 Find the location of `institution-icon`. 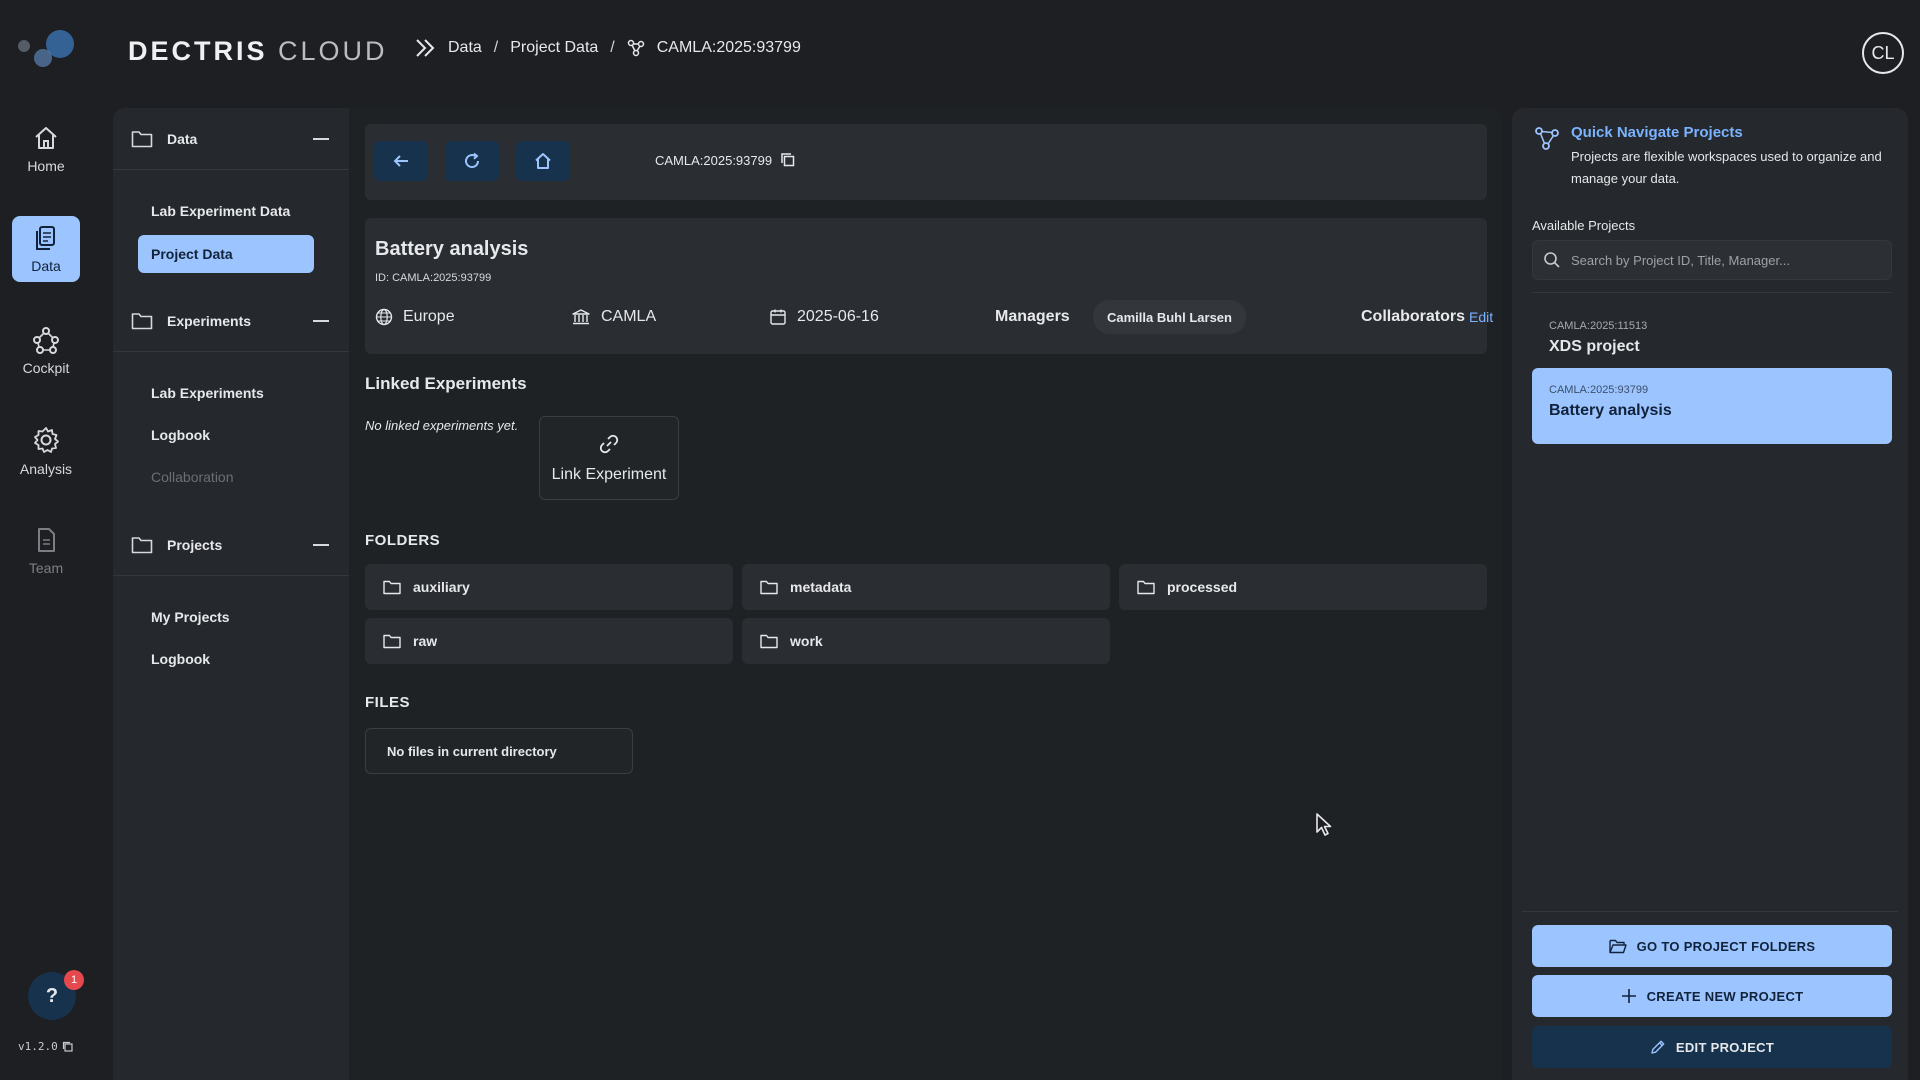

institution-icon is located at coordinates (581, 317).